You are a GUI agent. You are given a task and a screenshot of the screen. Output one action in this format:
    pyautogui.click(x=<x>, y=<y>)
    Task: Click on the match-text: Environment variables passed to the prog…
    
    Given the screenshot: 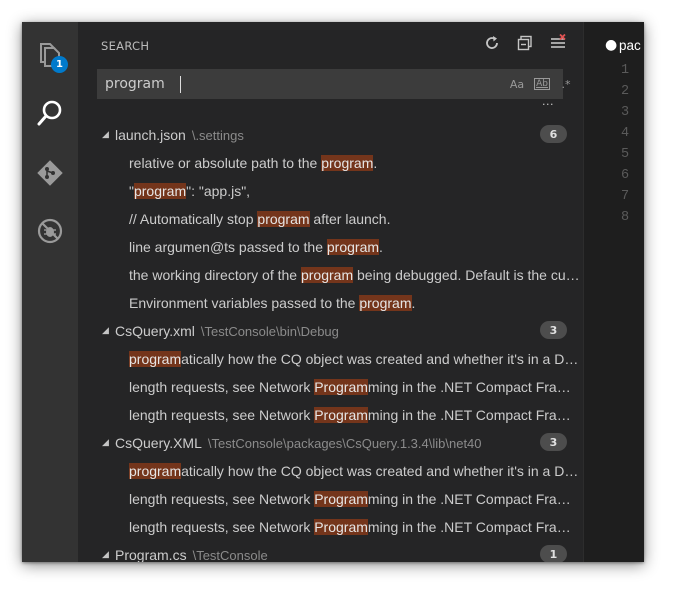 What is the action you would take?
    pyautogui.click(x=355, y=303)
    